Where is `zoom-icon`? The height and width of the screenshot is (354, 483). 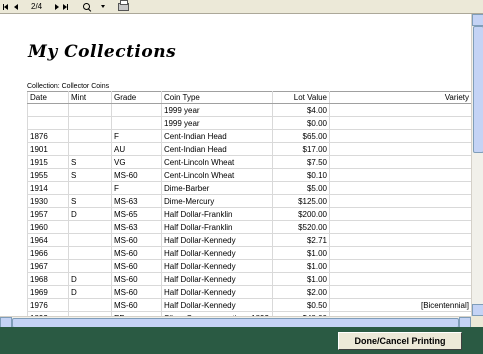 zoom-icon is located at coordinates (86, 6).